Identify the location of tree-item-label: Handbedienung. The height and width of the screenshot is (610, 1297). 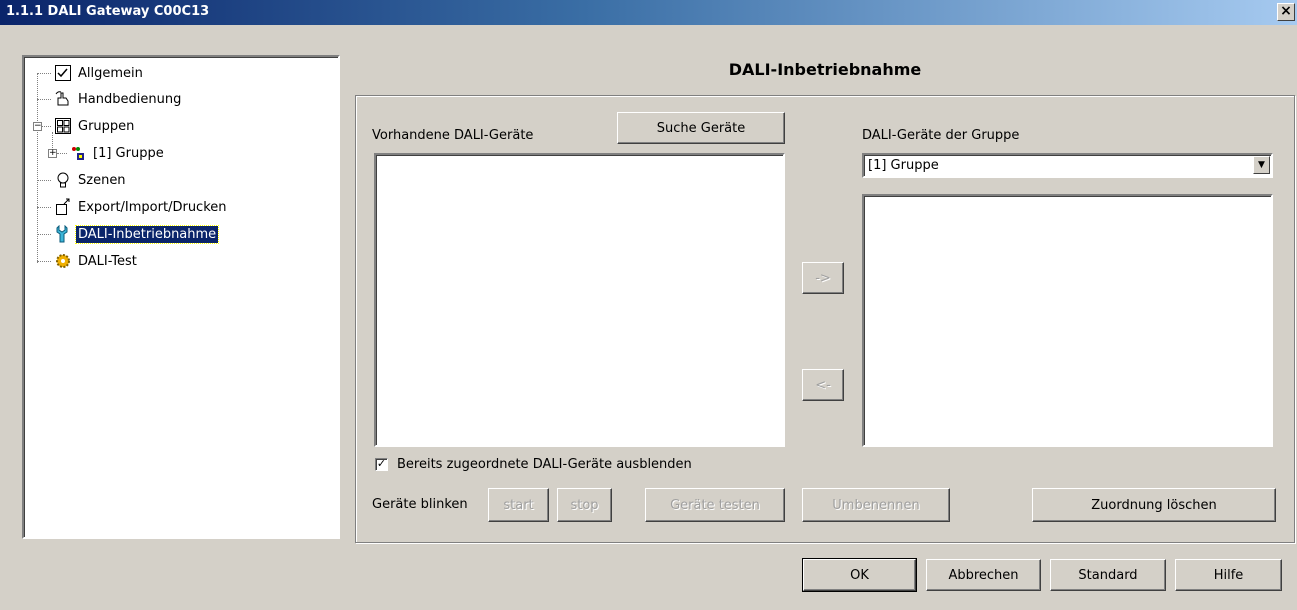
(130, 99).